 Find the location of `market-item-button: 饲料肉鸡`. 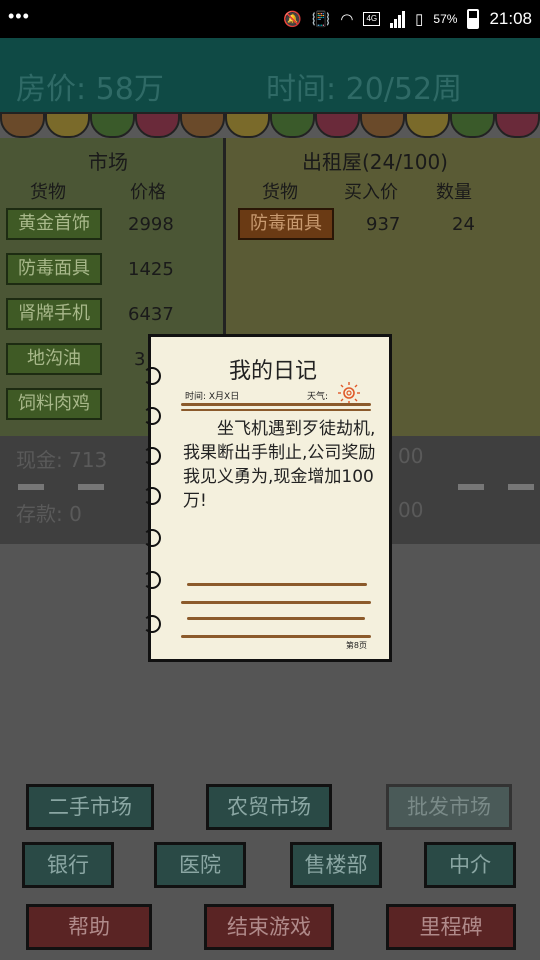

market-item-button: 饲料肉鸡 is located at coordinates (54, 404).